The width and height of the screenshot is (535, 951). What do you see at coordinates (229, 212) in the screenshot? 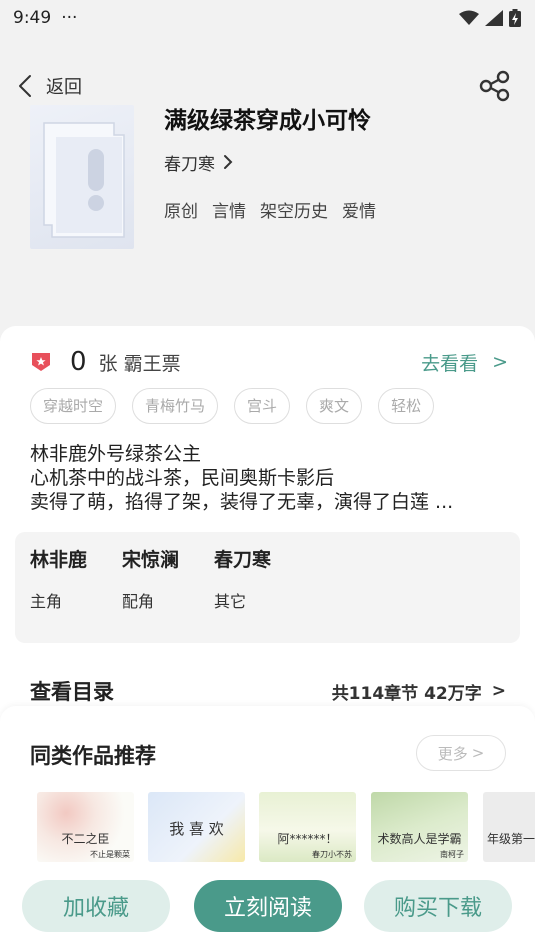
I see `category-item: 言情` at bounding box center [229, 212].